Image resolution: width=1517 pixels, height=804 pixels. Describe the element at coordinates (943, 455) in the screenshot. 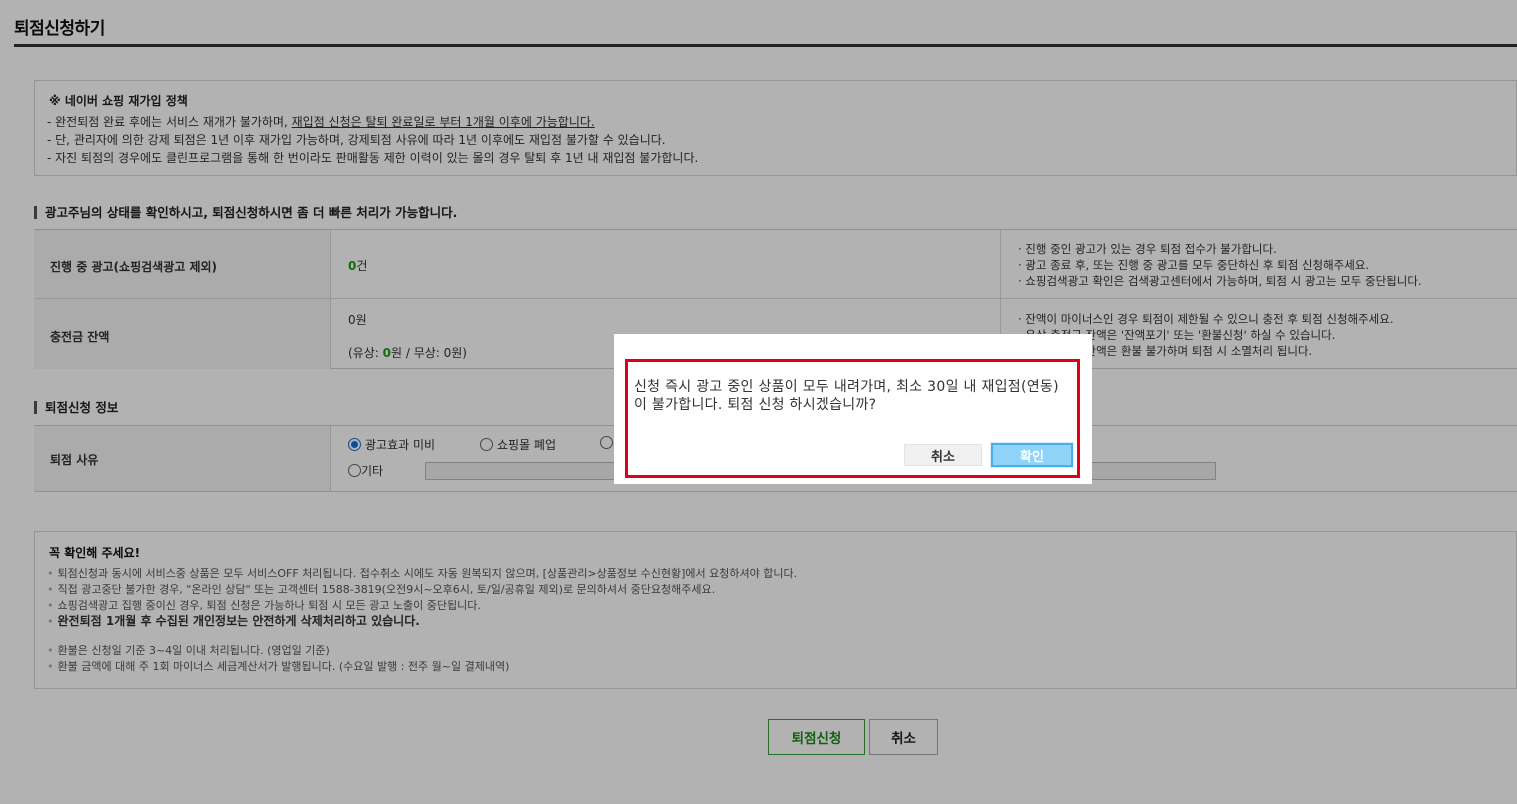

I see `dialog-cancel-button: 취소` at that location.